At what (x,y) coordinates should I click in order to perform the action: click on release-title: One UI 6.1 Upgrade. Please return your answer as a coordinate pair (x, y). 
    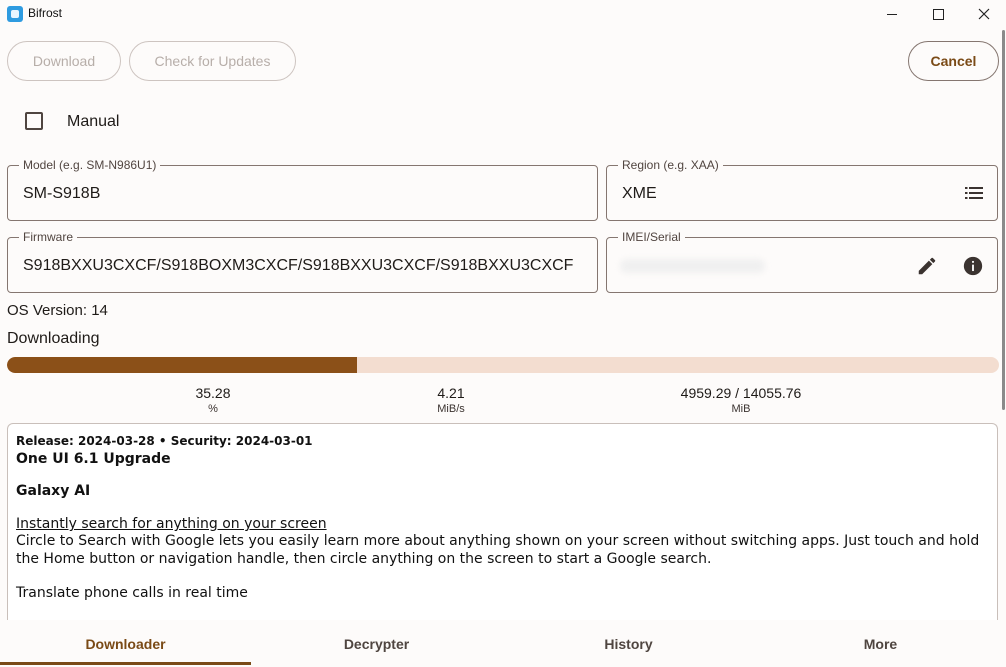
    Looking at the image, I should click on (93, 459).